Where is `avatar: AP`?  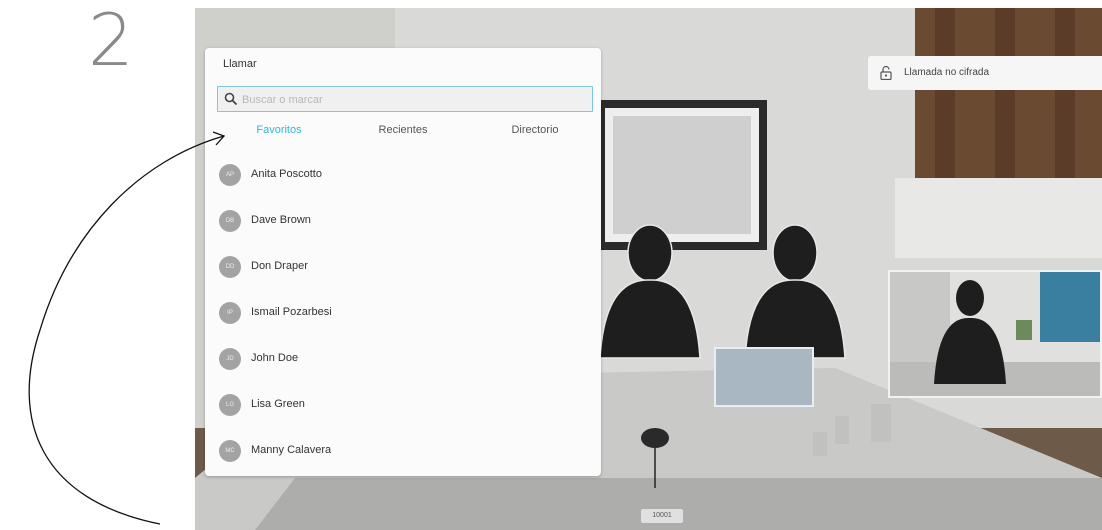
avatar: AP is located at coordinates (230, 175).